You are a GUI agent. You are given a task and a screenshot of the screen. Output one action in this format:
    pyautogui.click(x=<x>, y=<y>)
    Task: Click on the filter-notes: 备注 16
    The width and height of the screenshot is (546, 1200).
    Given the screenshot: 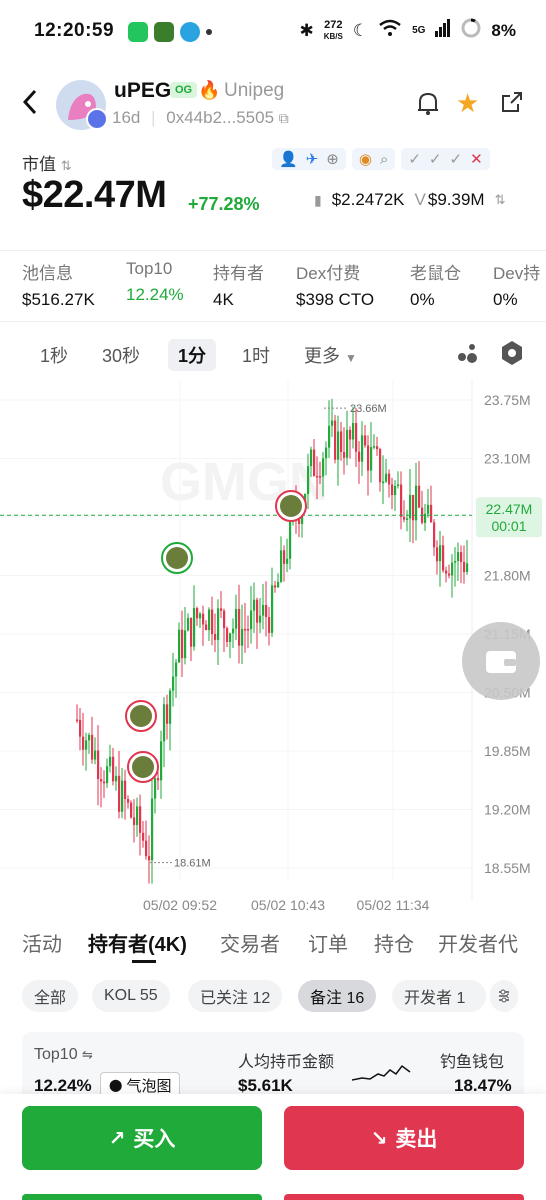 What is the action you would take?
    pyautogui.click(x=337, y=996)
    